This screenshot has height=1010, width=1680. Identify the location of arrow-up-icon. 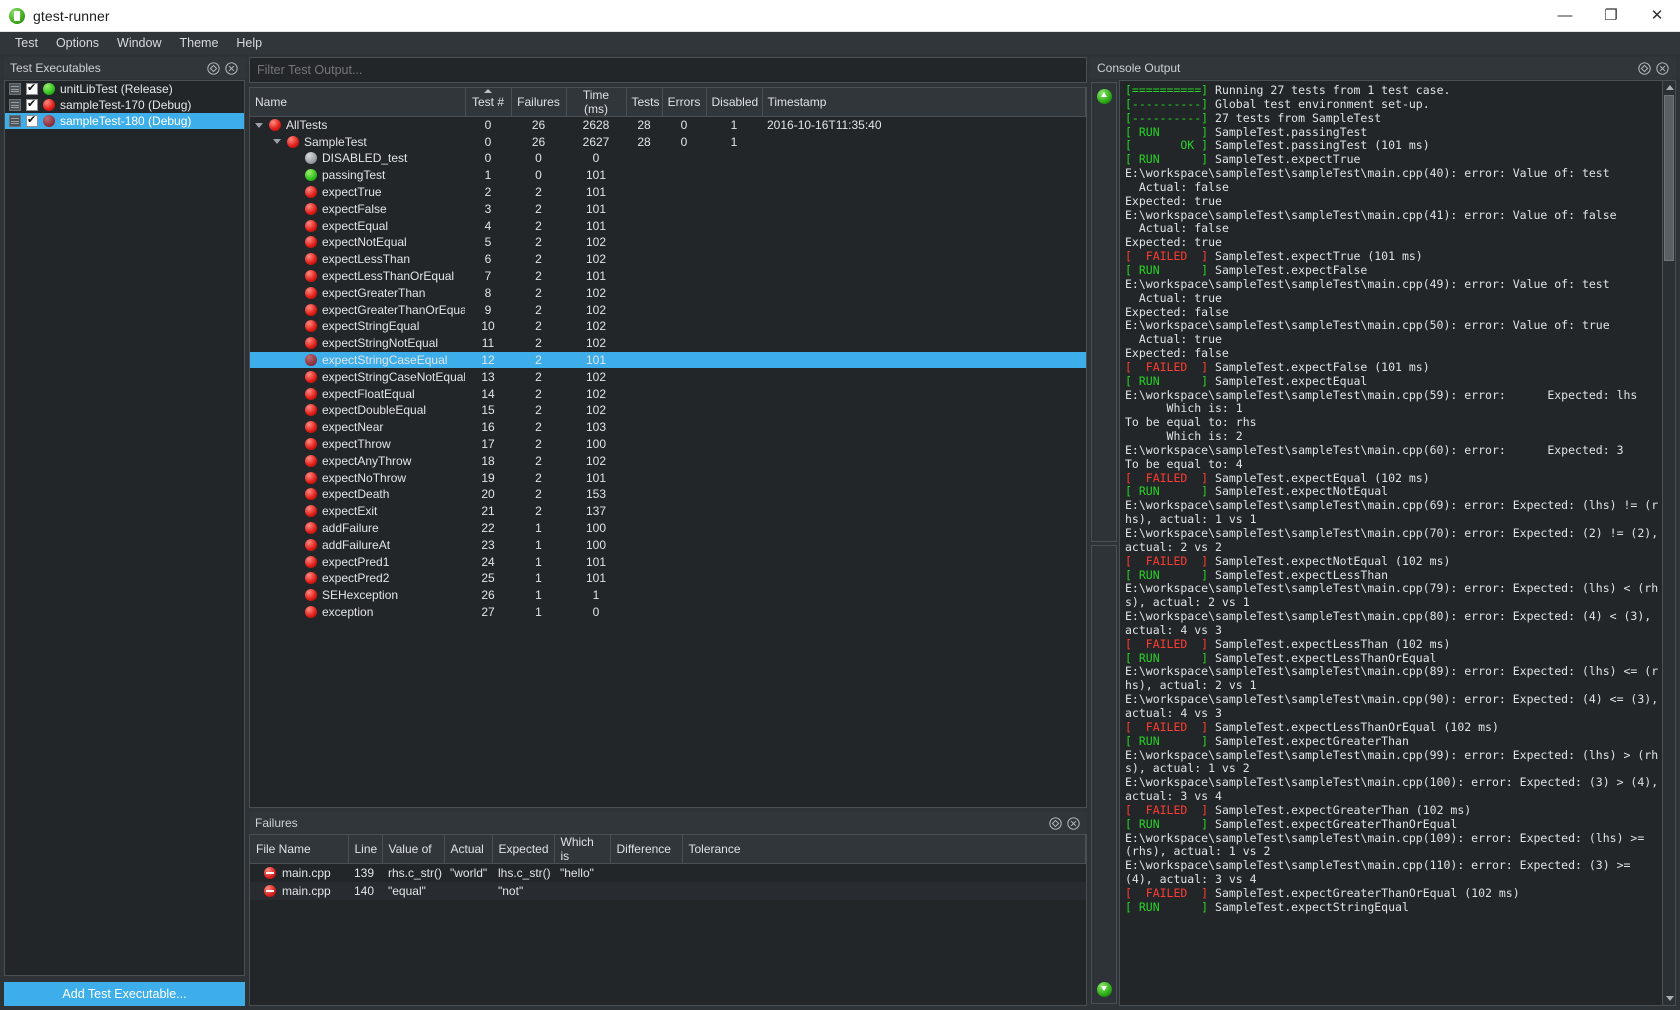
(1104, 96).